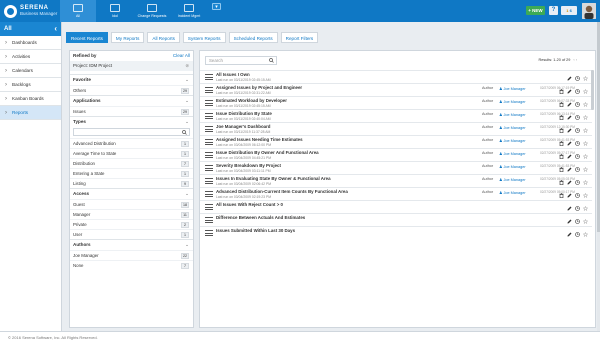  I want to click on filter-option: Issues 29, so click(131, 111).